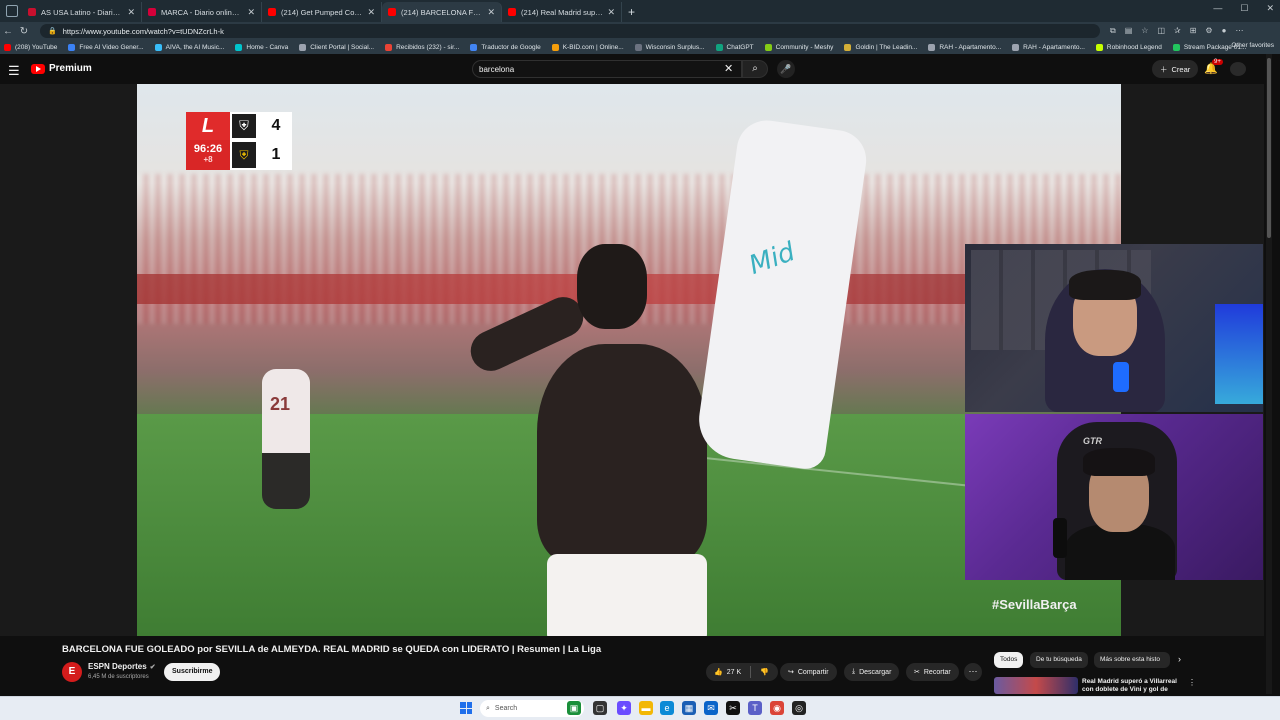  I want to click on hamburger-menu-icon: ☰, so click(14, 71).